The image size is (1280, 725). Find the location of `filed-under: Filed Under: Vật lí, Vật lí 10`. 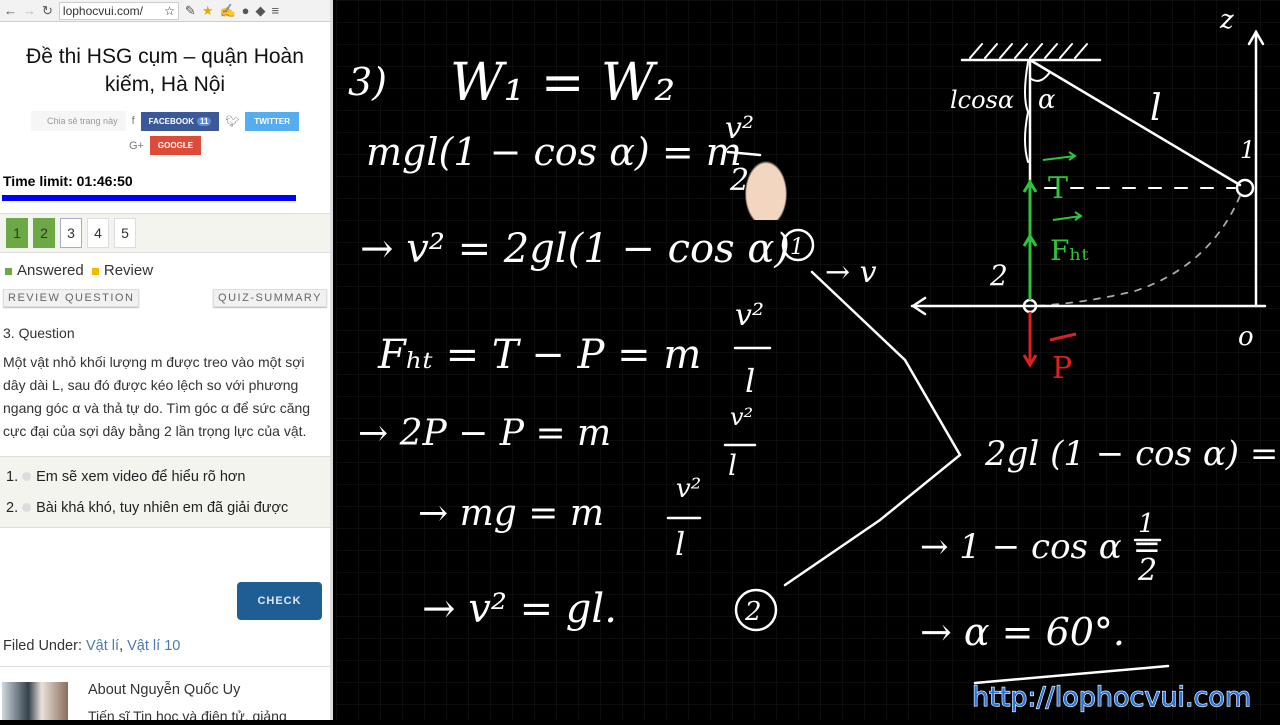

filed-under: Filed Under: Vật lí, Vật lí 10 is located at coordinates (92, 646).